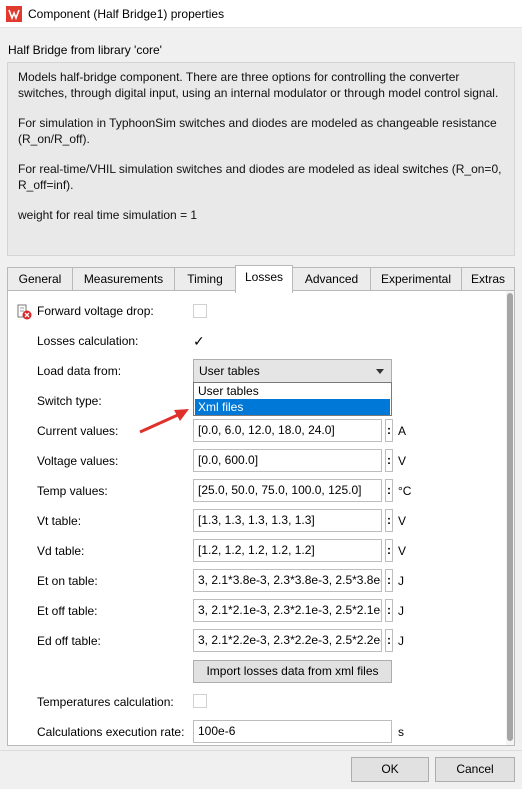 This screenshot has width=522, height=789. What do you see at coordinates (85, 50) in the screenshot?
I see `component-subtitle: Half Bridge from library 'core'` at bounding box center [85, 50].